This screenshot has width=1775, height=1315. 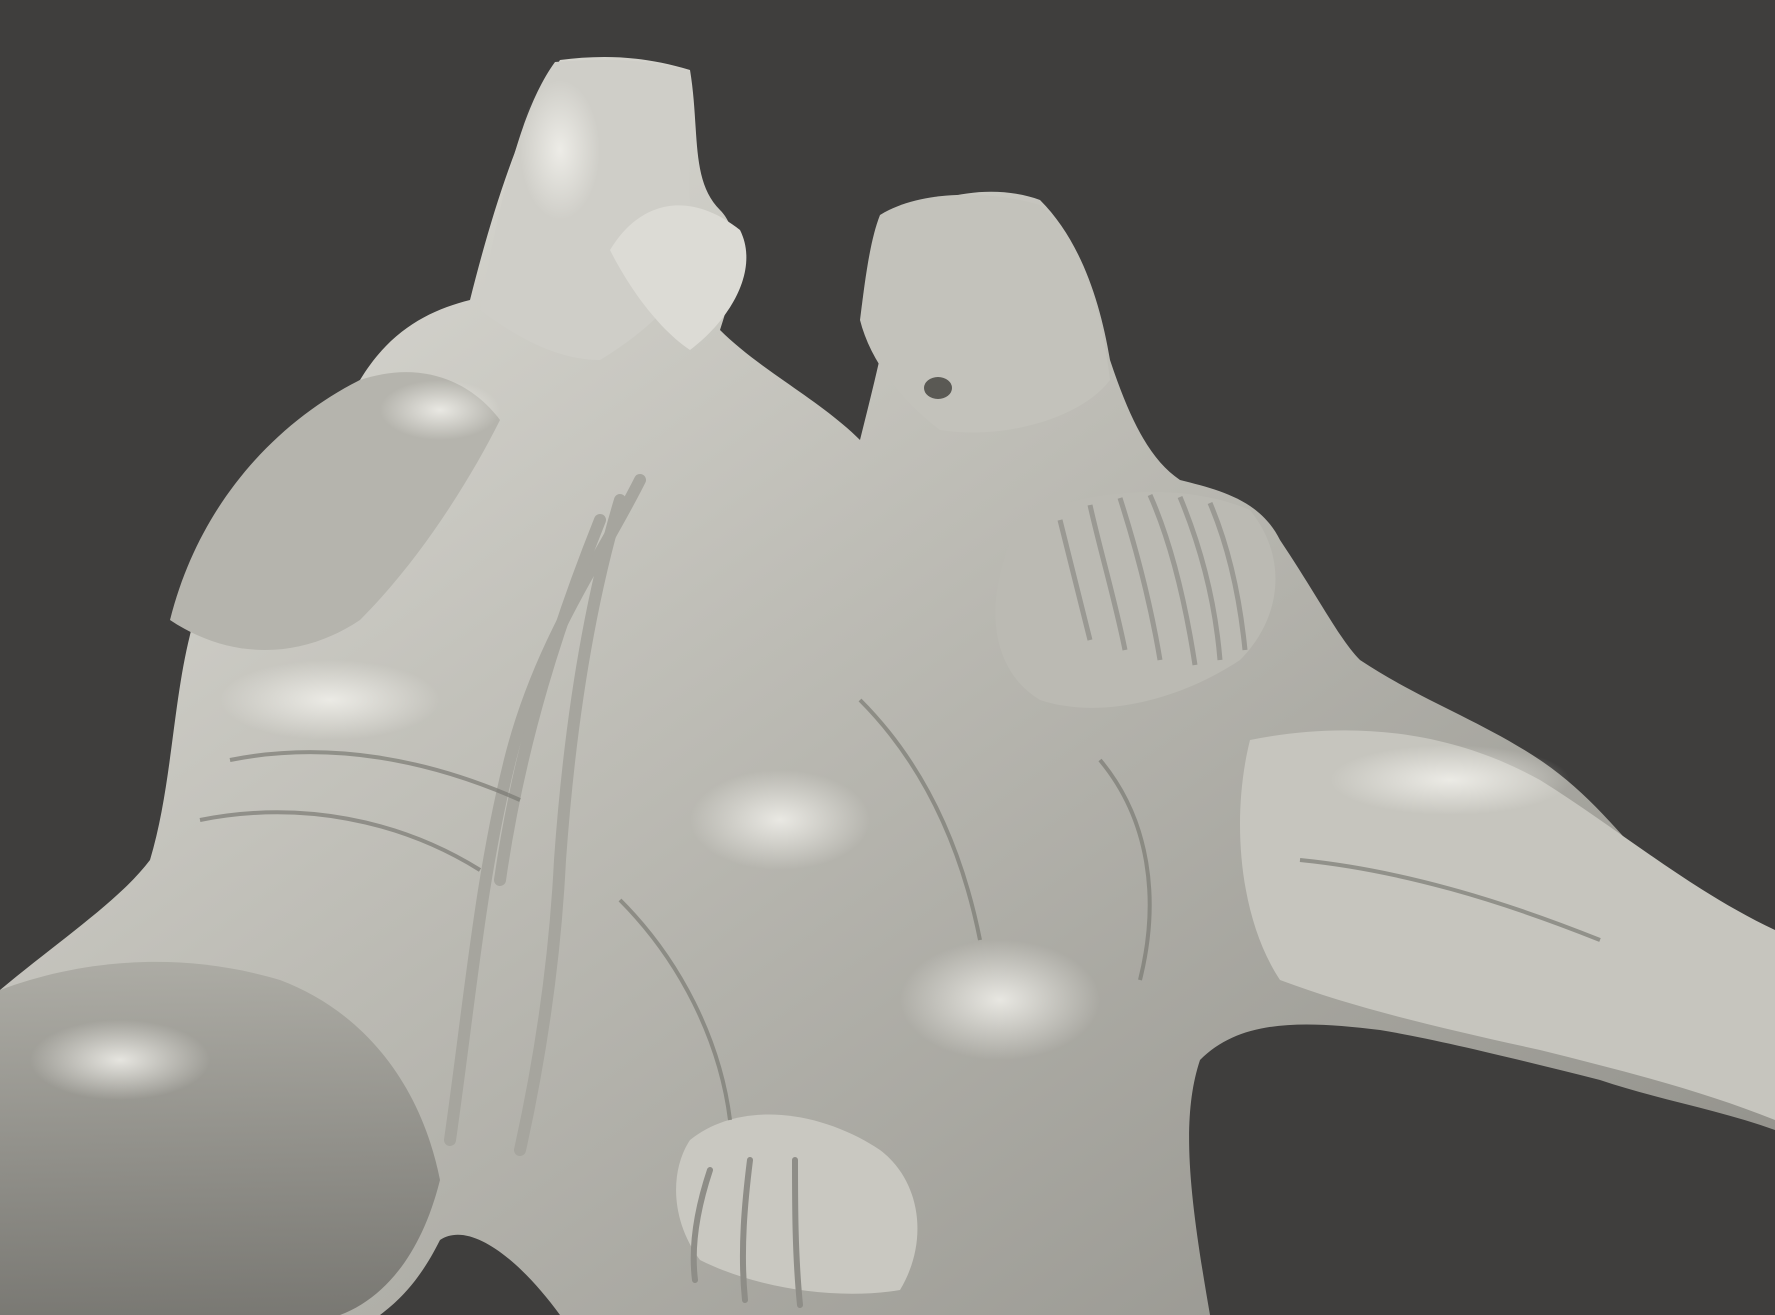 I want to click on sculpt-skull-mouth, so click(x=938, y=388).